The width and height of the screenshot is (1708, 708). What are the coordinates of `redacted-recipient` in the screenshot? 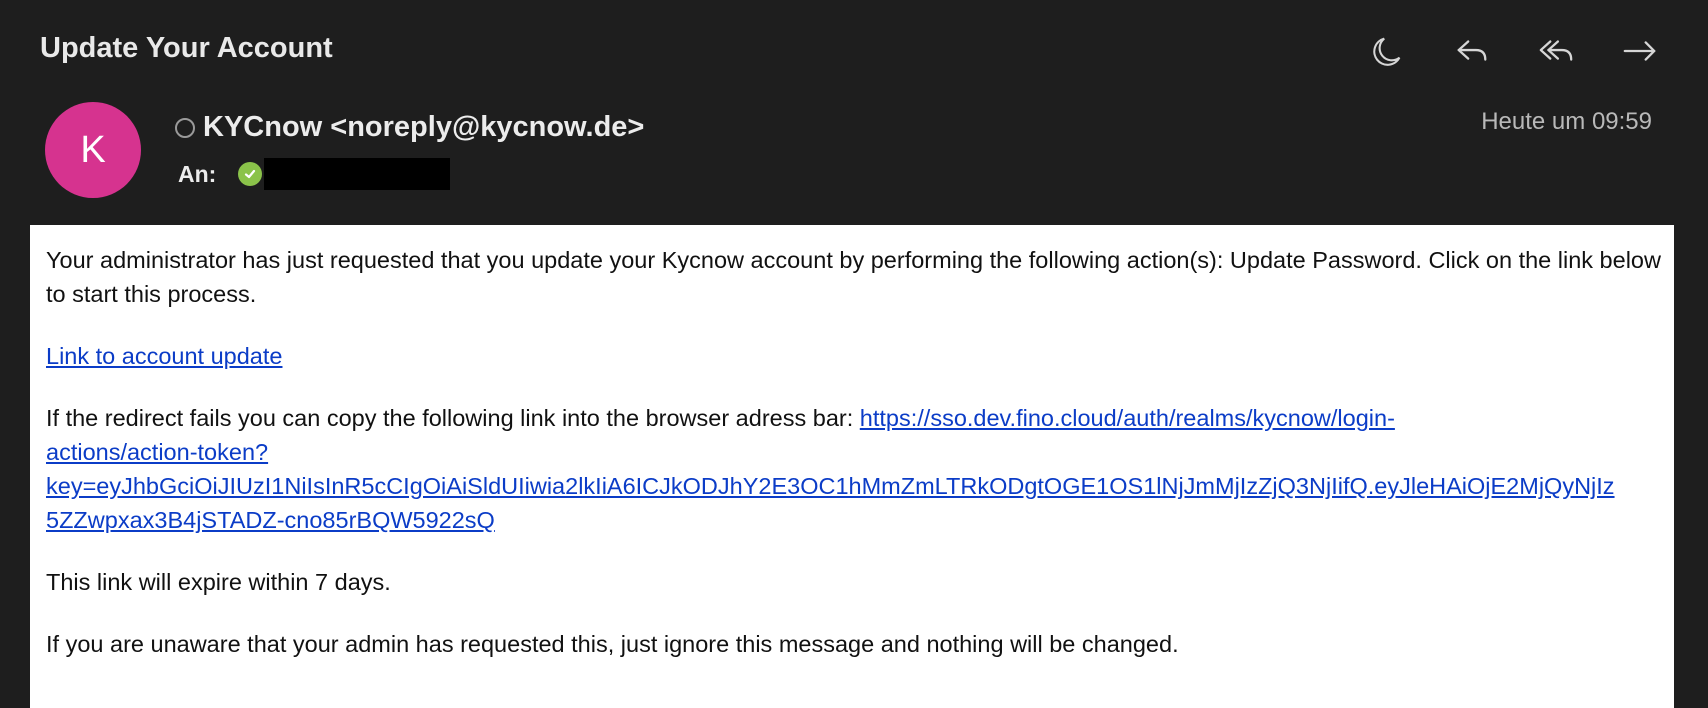 It's located at (357, 174).